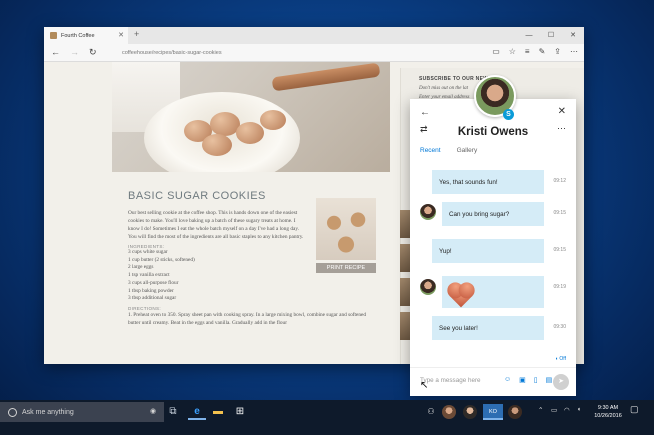 This screenshot has height=435, width=654. What do you see at coordinates (608, 416) in the screenshot?
I see `clock-date: 10/26/2016` at bounding box center [608, 416].